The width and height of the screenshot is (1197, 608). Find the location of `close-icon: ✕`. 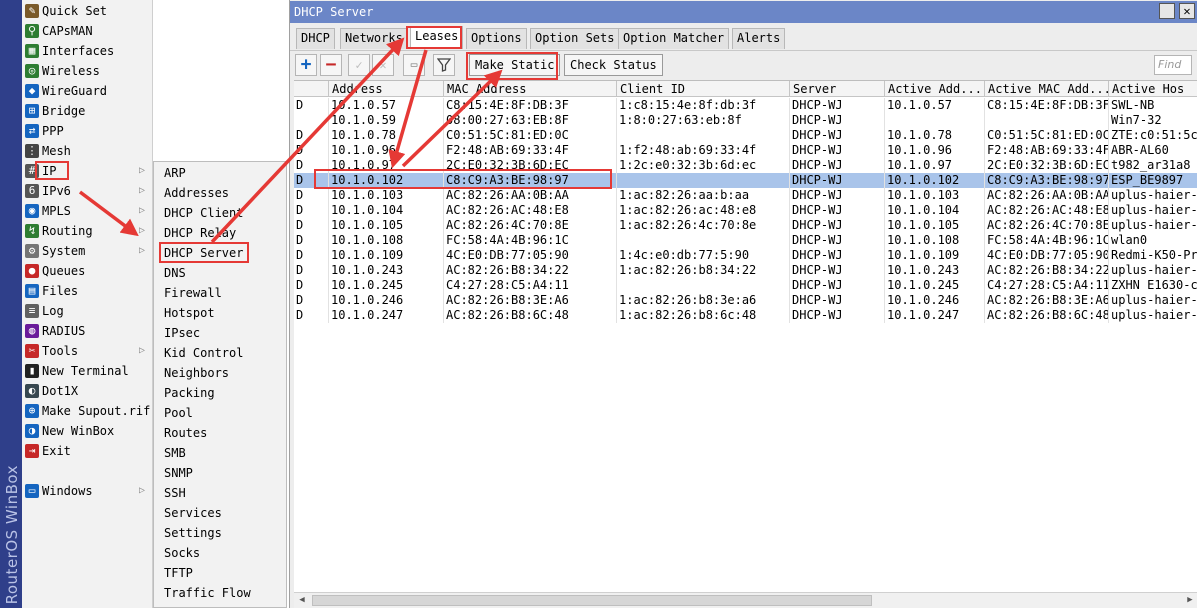

close-icon: ✕ is located at coordinates (1187, 11).